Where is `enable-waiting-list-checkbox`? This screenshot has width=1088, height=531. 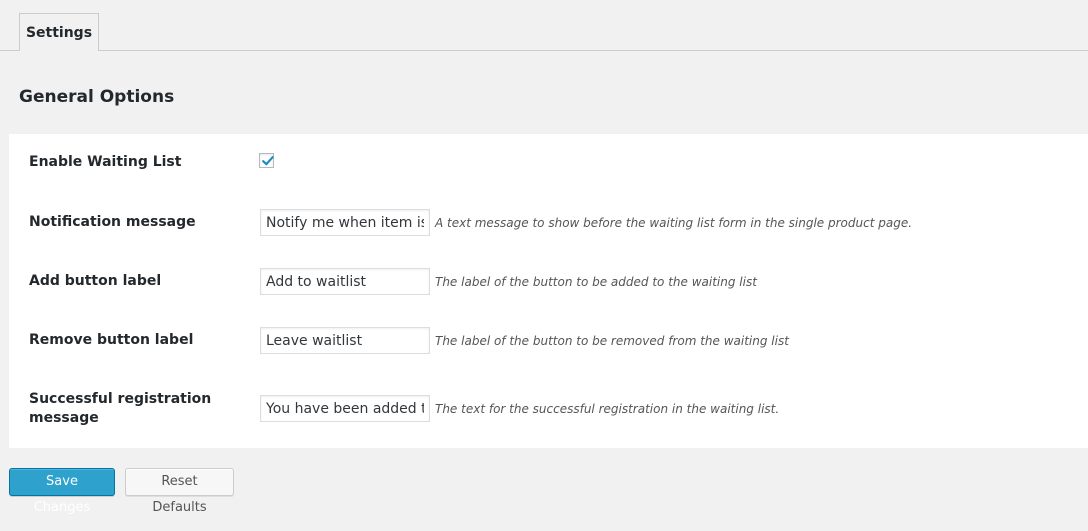
enable-waiting-list-checkbox is located at coordinates (266, 160).